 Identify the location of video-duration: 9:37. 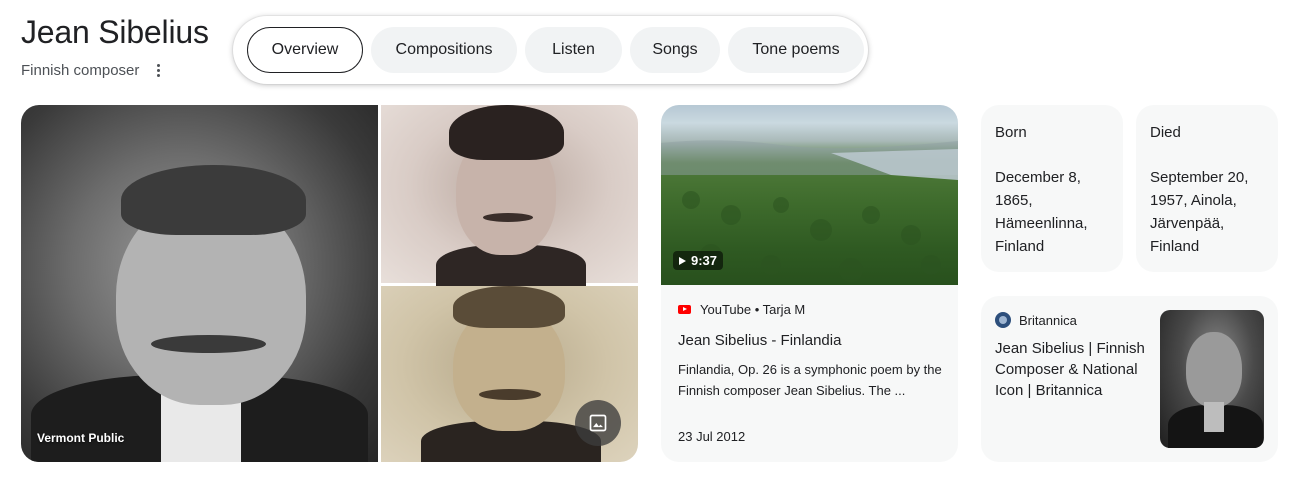
(704, 260).